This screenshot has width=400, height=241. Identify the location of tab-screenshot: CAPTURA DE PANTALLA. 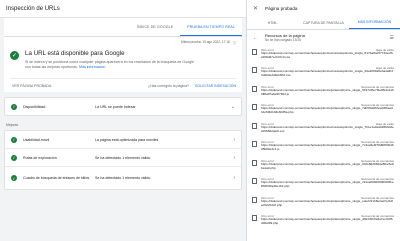
(323, 22).